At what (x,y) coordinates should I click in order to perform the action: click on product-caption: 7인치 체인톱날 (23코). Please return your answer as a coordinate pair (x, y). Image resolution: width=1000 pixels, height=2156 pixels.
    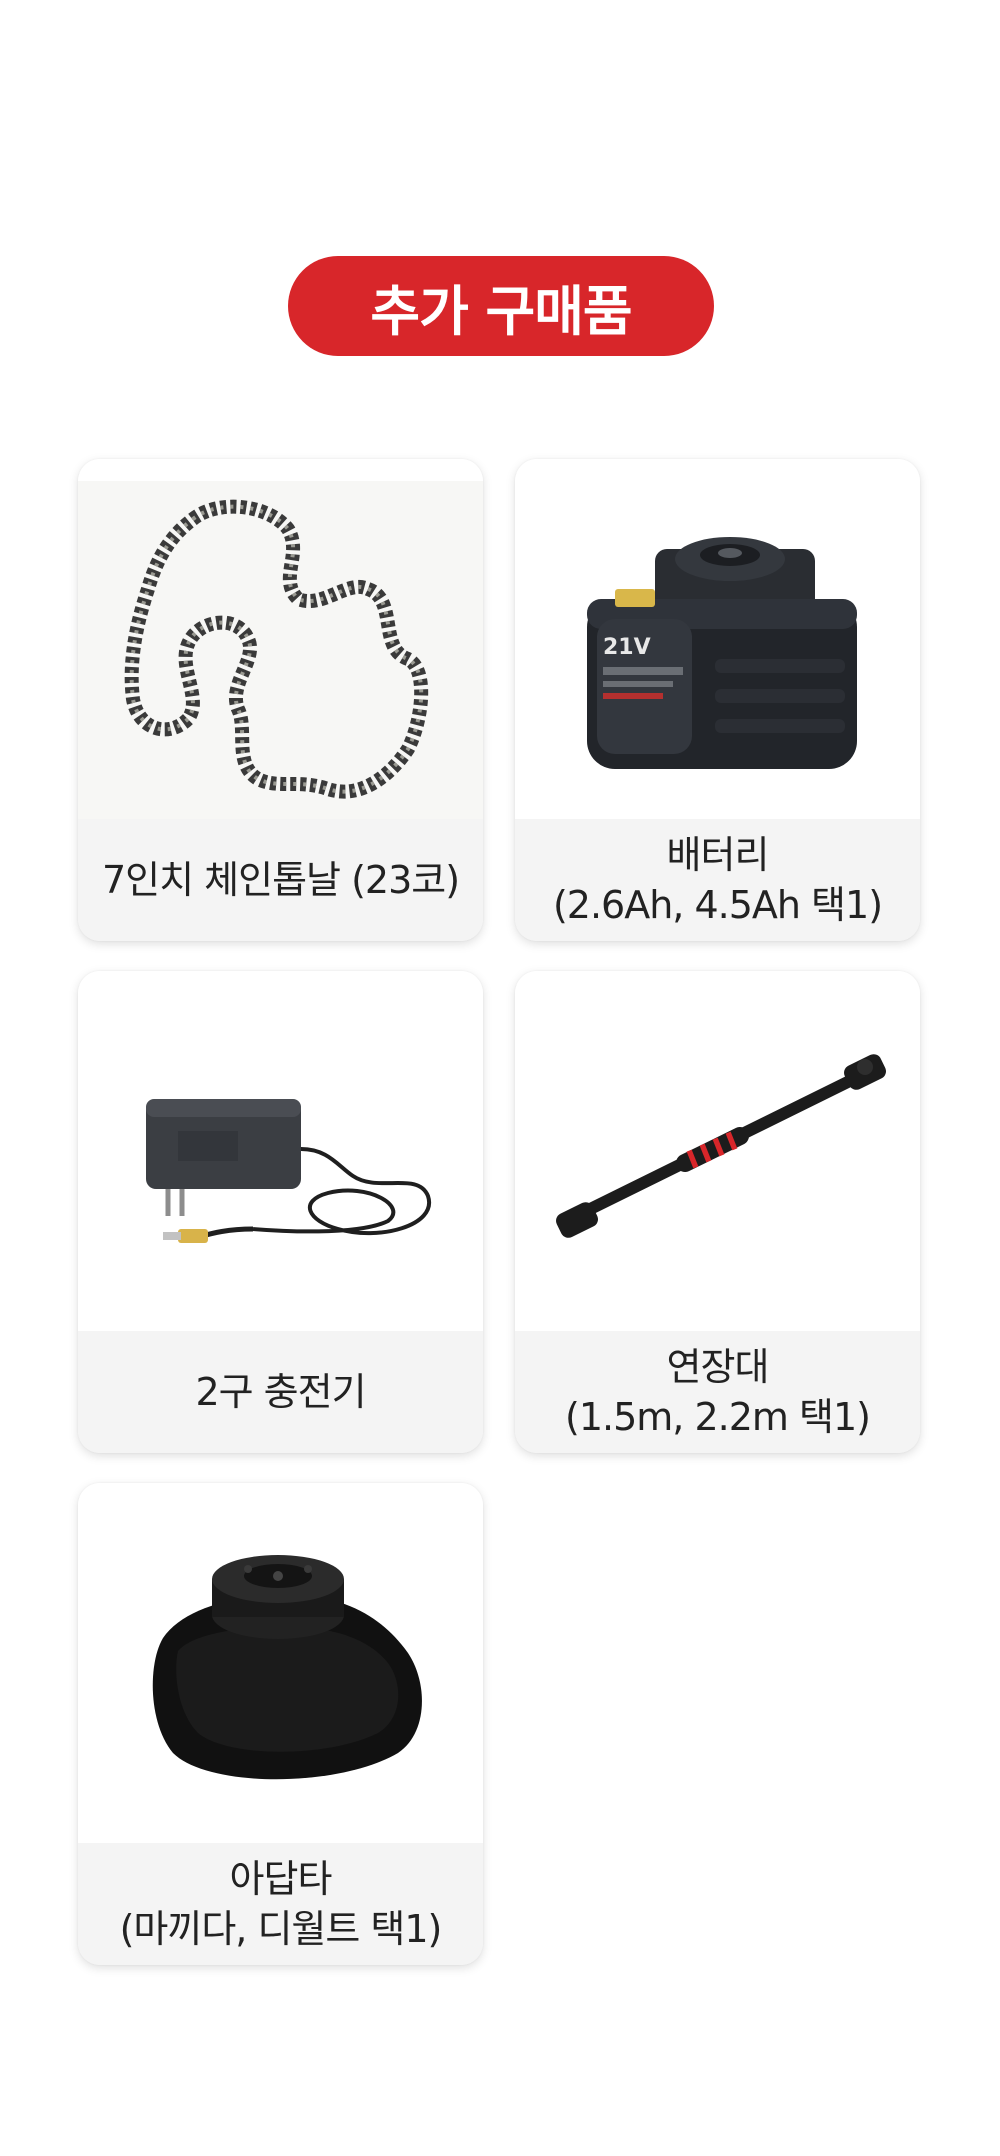
    Looking at the image, I should click on (280, 880).